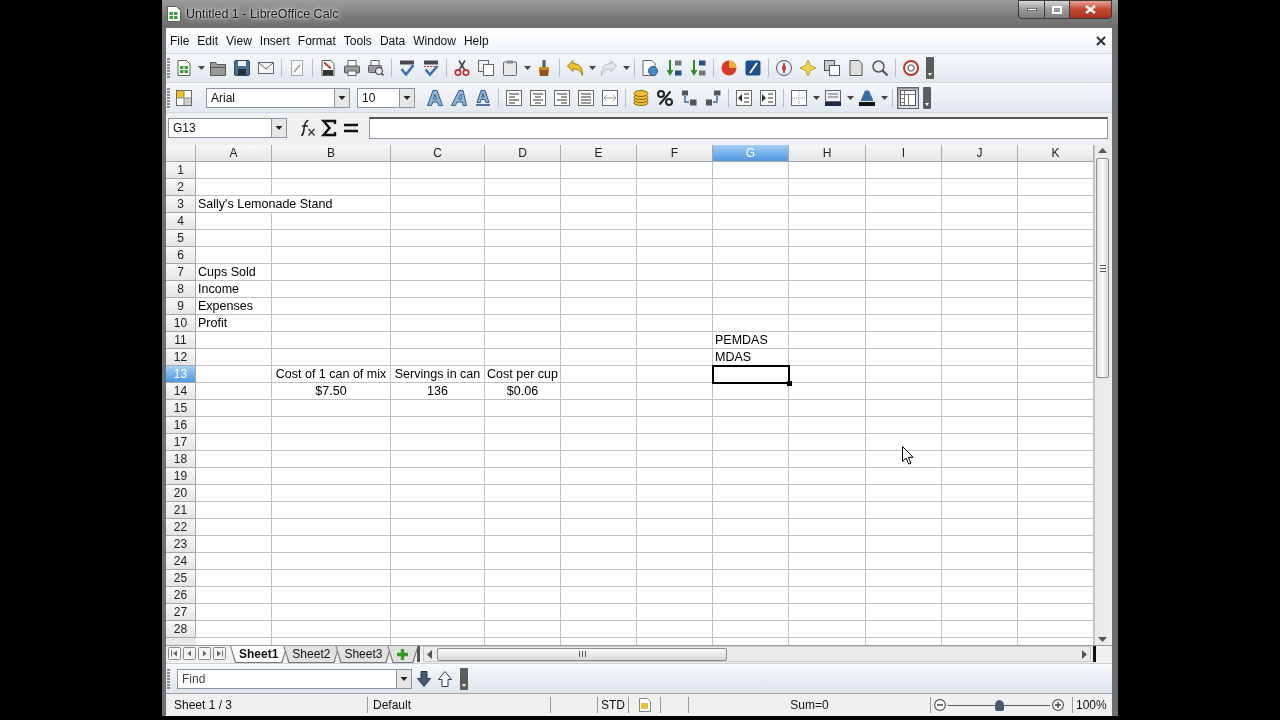  I want to click on menu-item: Help, so click(476, 40).